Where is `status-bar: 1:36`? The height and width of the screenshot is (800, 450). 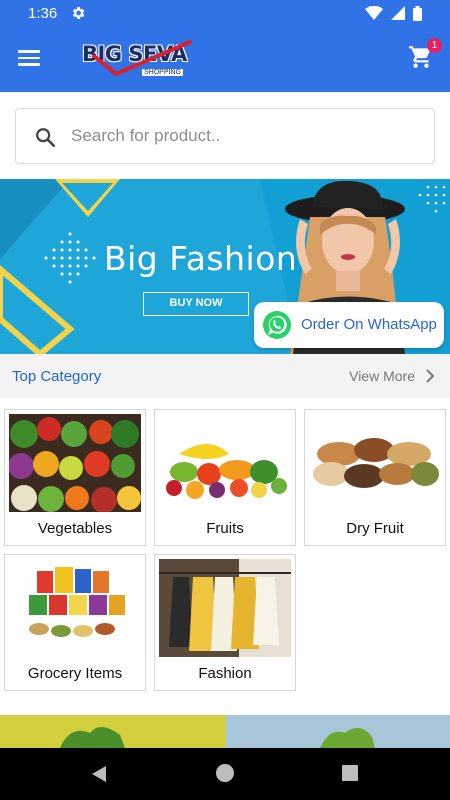
status-bar: 1:36 is located at coordinates (225, 14).